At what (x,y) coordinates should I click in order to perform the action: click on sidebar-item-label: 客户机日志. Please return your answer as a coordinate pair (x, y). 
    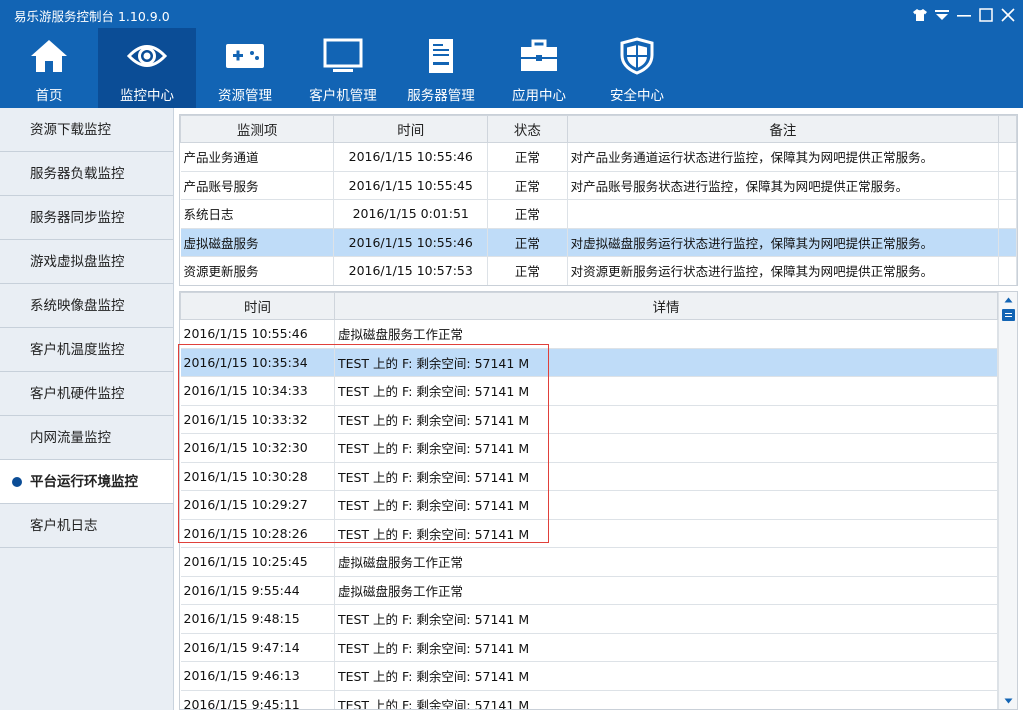
    Looking at the image, I should click on (64, 526).